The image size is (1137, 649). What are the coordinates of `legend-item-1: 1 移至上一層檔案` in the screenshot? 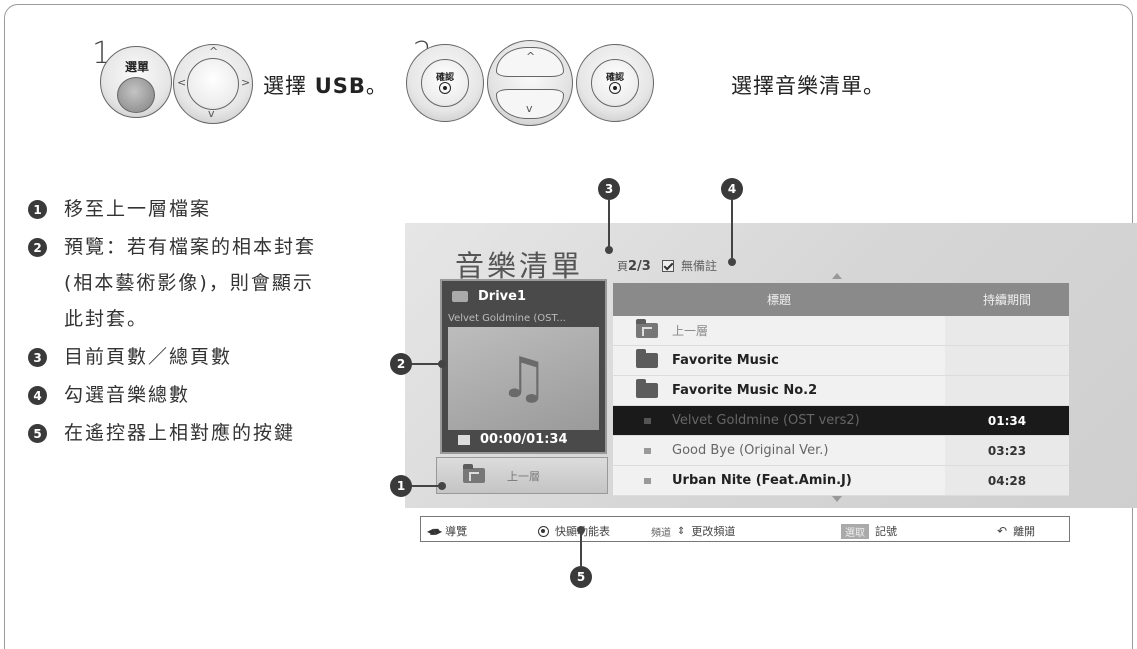 It's located at (200, 209).